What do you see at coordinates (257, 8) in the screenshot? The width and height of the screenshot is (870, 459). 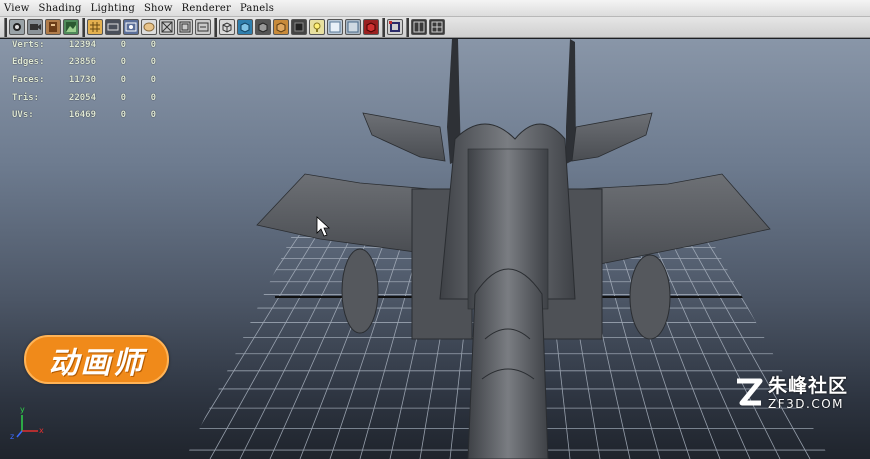 I see `menu-panels: Panels` at bounding box center [257, 8].